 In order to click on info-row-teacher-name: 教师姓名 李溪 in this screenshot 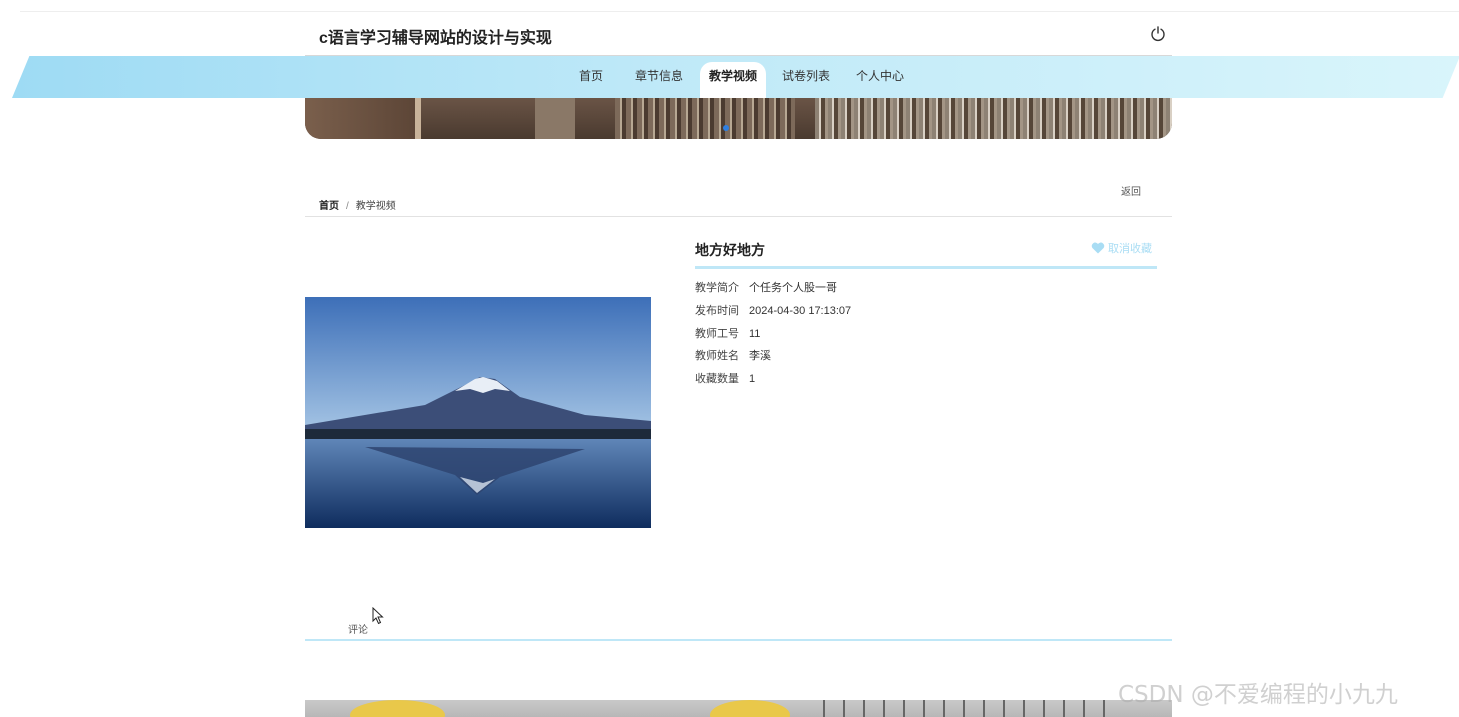, I will do `click(733, 355)`.